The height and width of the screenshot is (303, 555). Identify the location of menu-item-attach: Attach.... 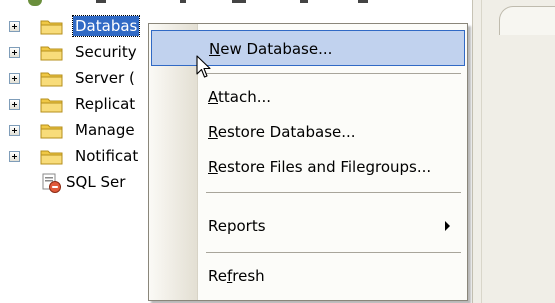
(308, 97).